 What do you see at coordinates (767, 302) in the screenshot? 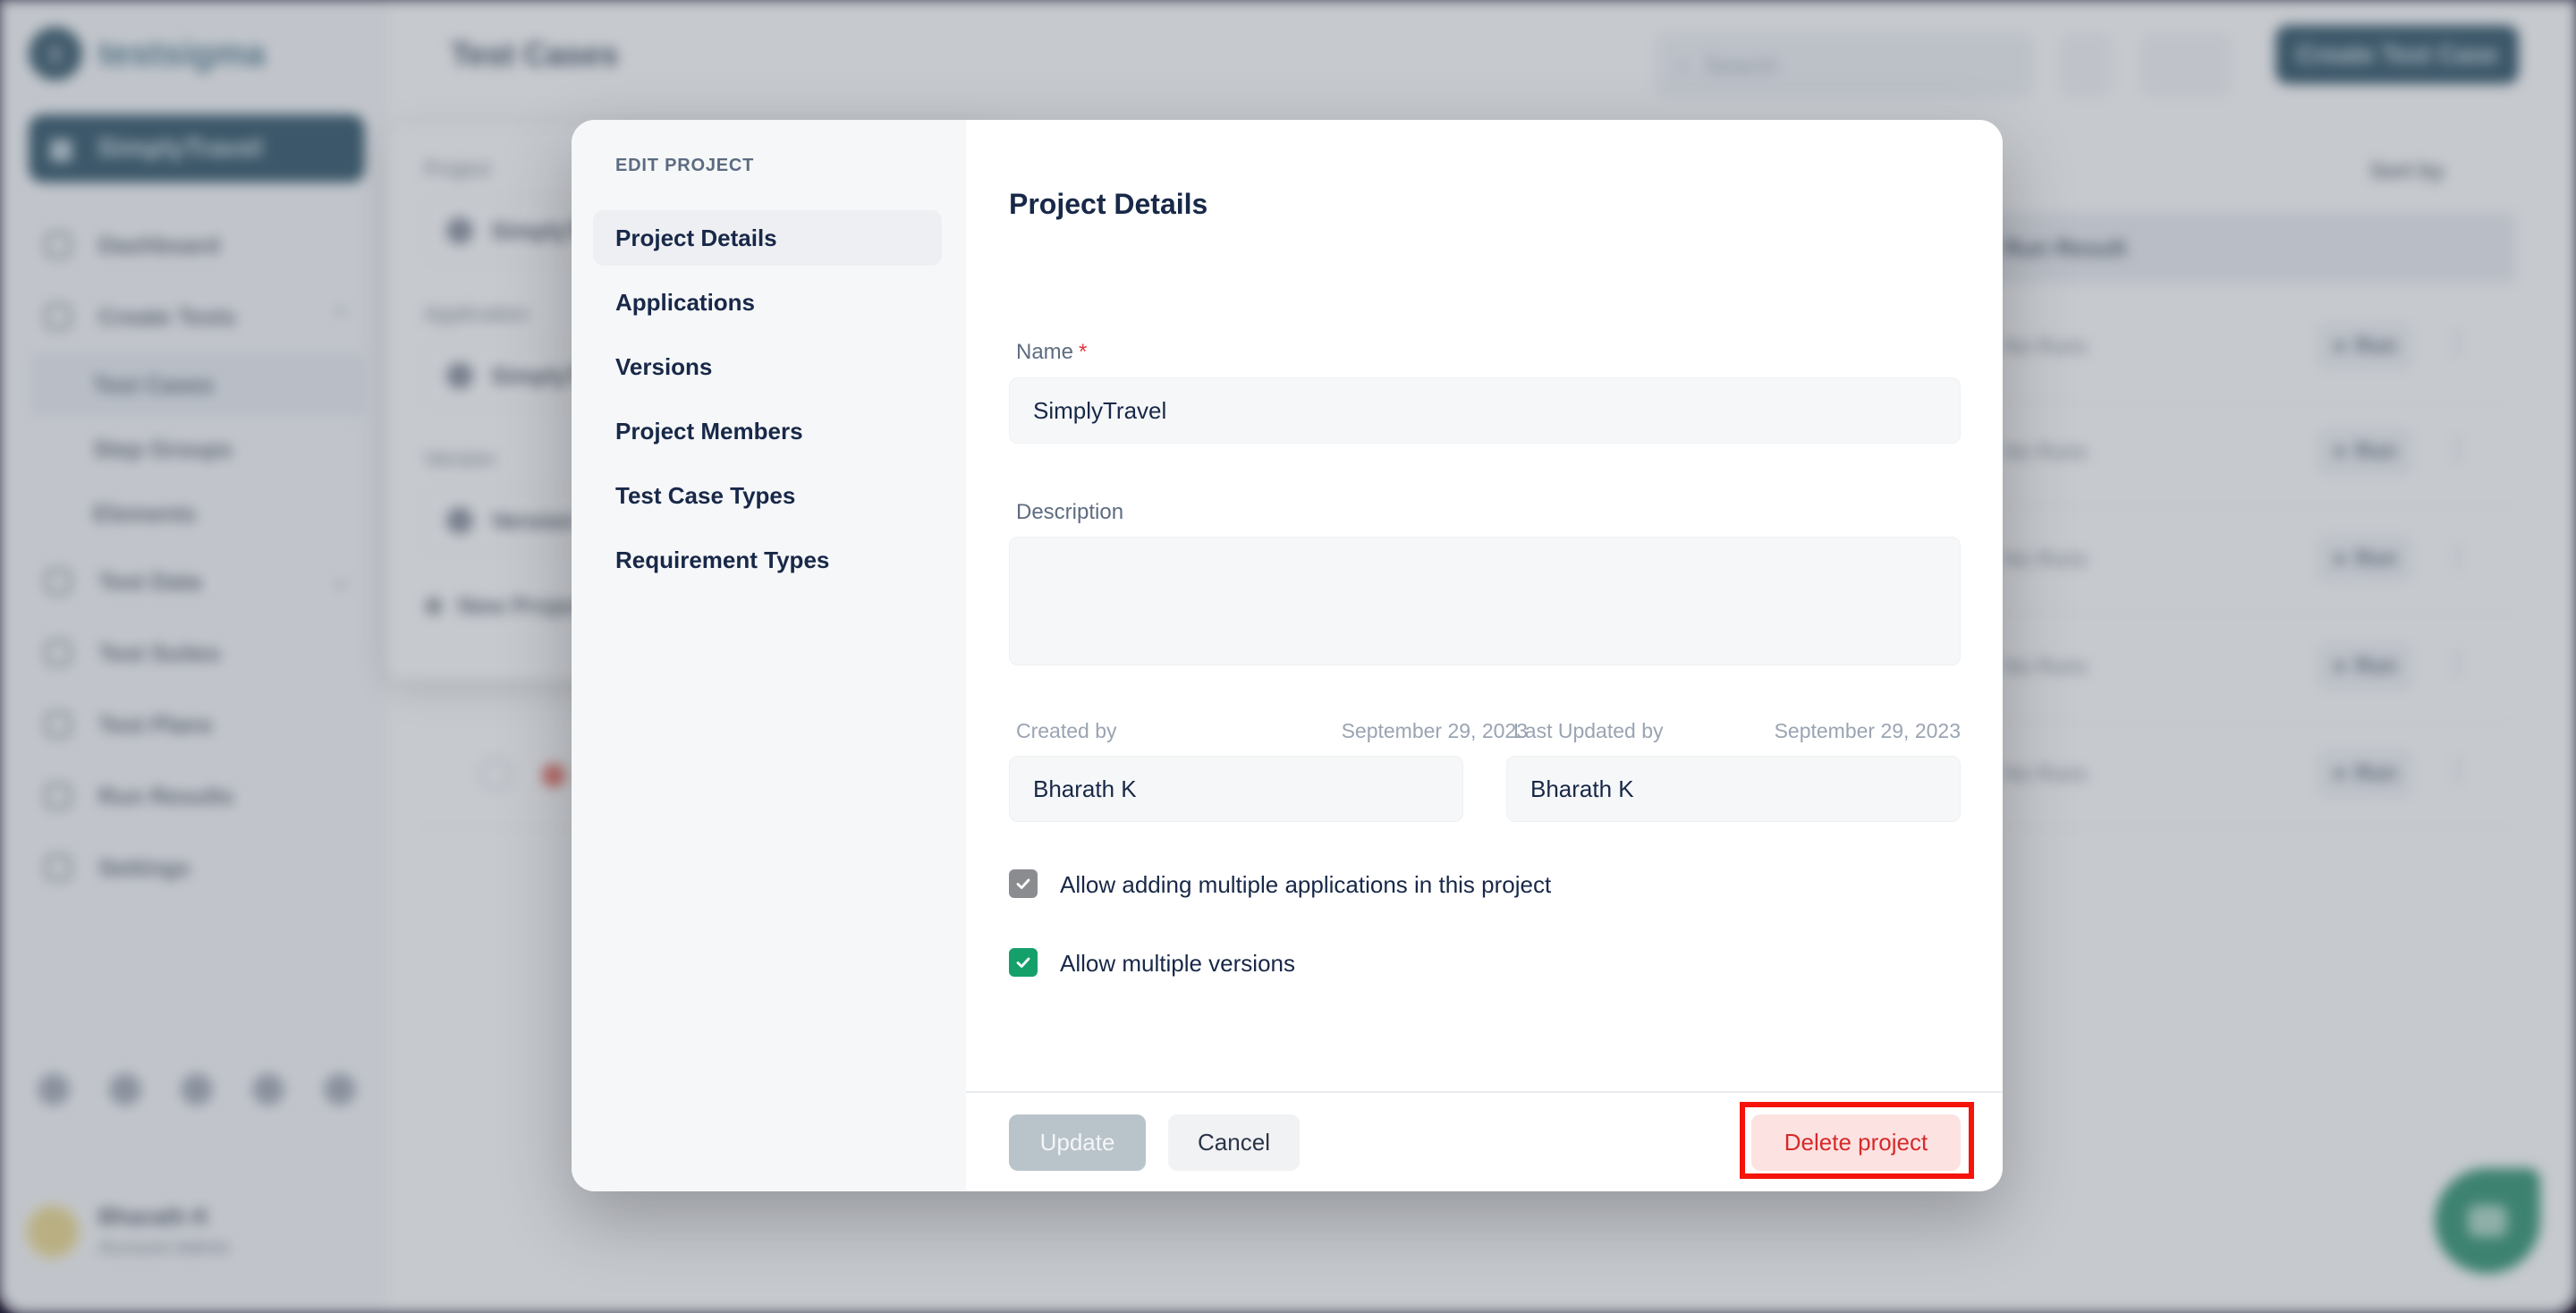
I see `modal-nav-applications: Applications` at bounding box center [767, 302].